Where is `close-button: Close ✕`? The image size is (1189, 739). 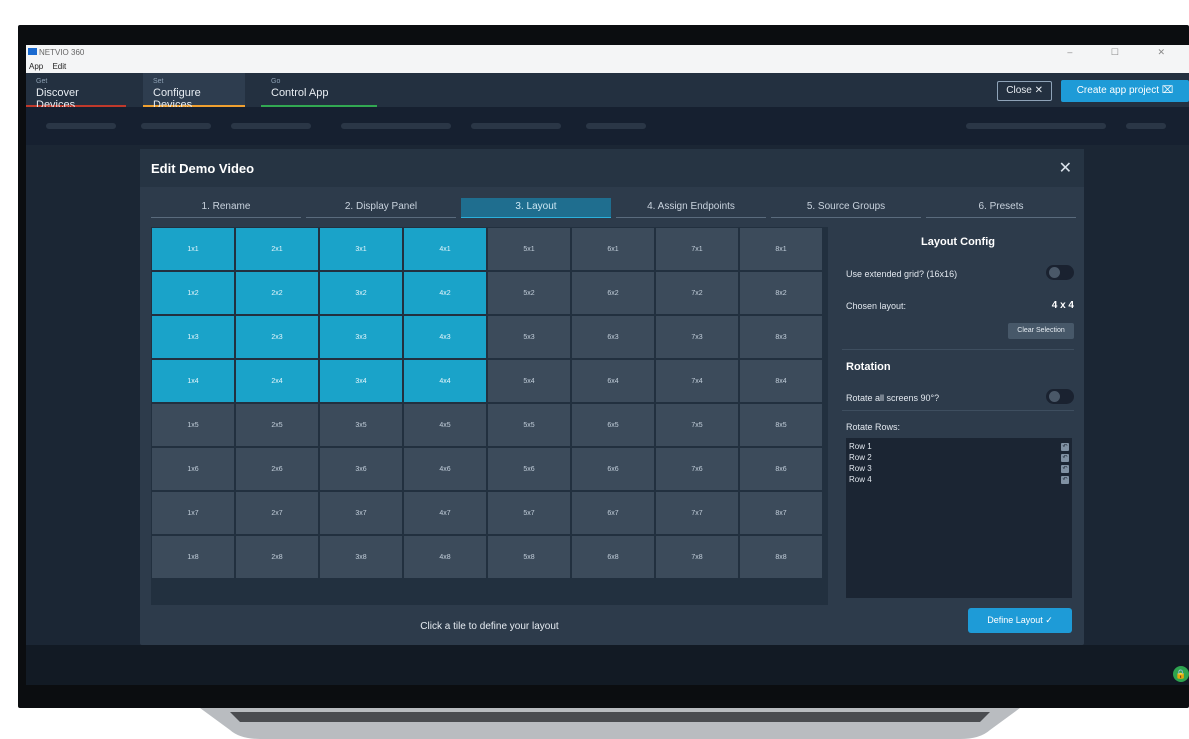
close-button: Close ✕ is located at coordinates (1024, 91).